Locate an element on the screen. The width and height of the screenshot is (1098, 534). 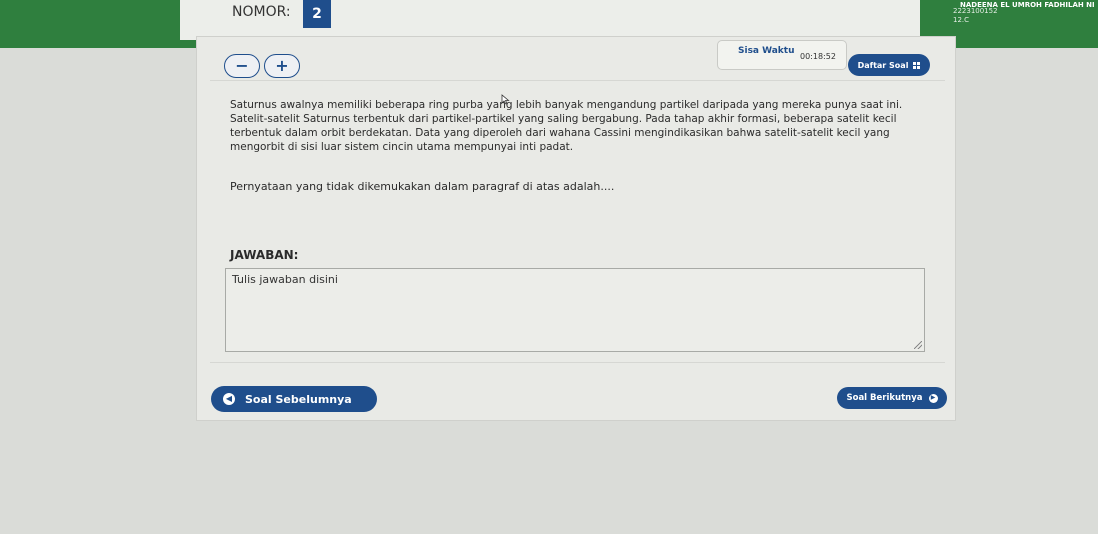
timer-label: Sisa Waktu is located at coordinates (766, 51).